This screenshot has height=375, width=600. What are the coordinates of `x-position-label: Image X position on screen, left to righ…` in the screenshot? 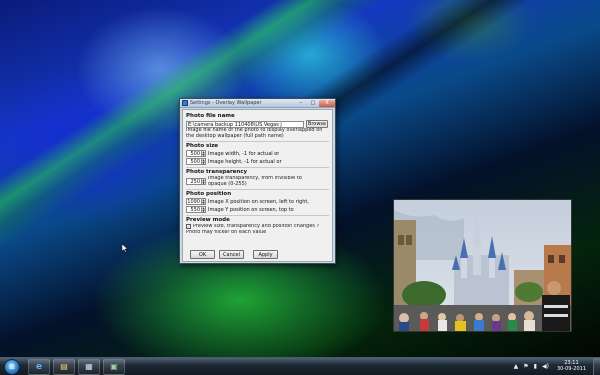 It's located at (258, 201).